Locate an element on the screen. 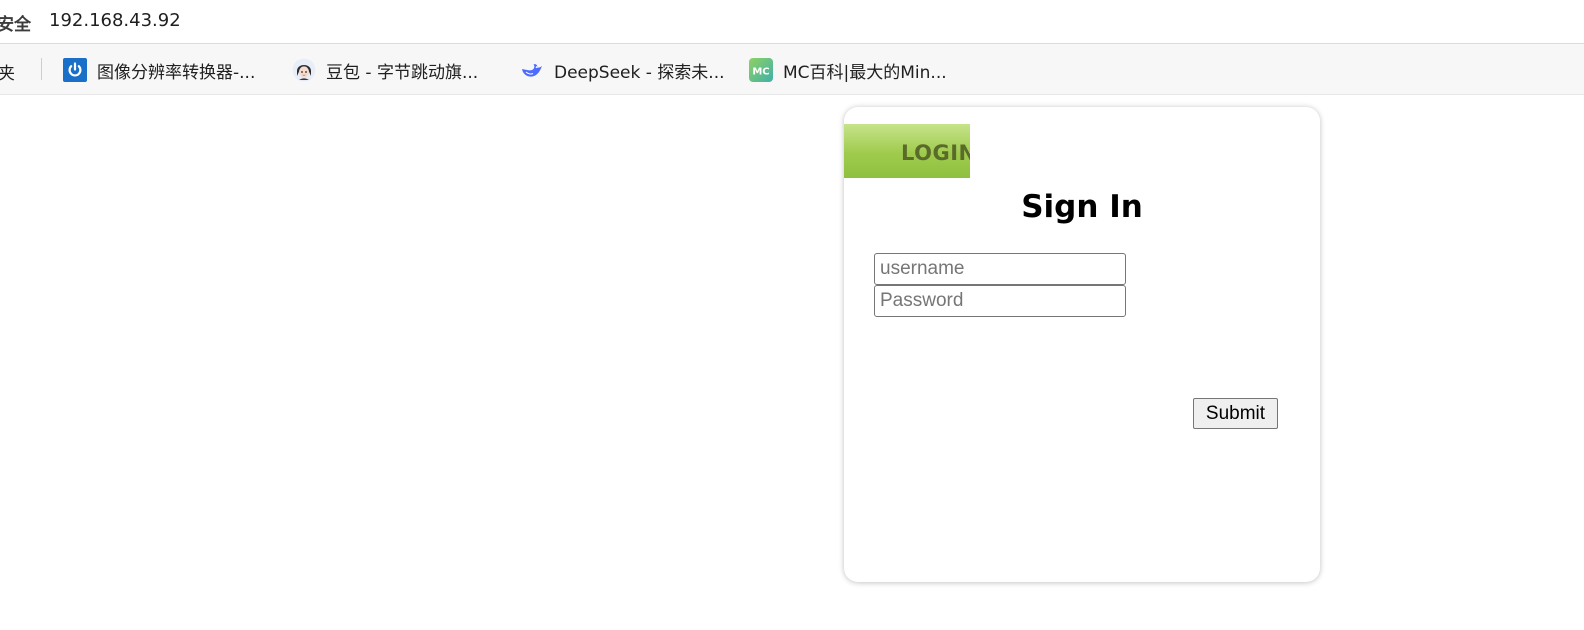 This screenshot has width=1584, height=630. mc-logo-text: MC is located at coordinates (760, 72).